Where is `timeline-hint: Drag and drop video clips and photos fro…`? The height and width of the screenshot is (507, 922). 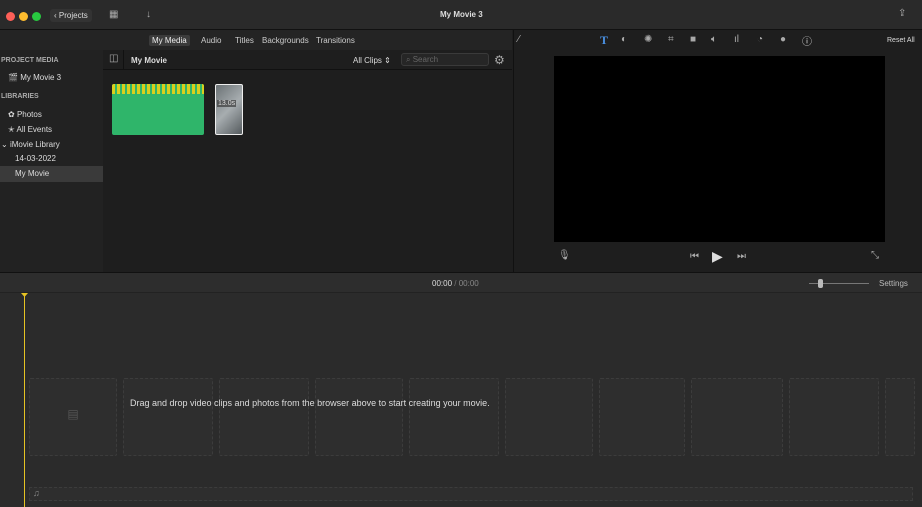 timeline-hint: Drag and drop video clips and photos fro… is located at coordinates (310, 403).